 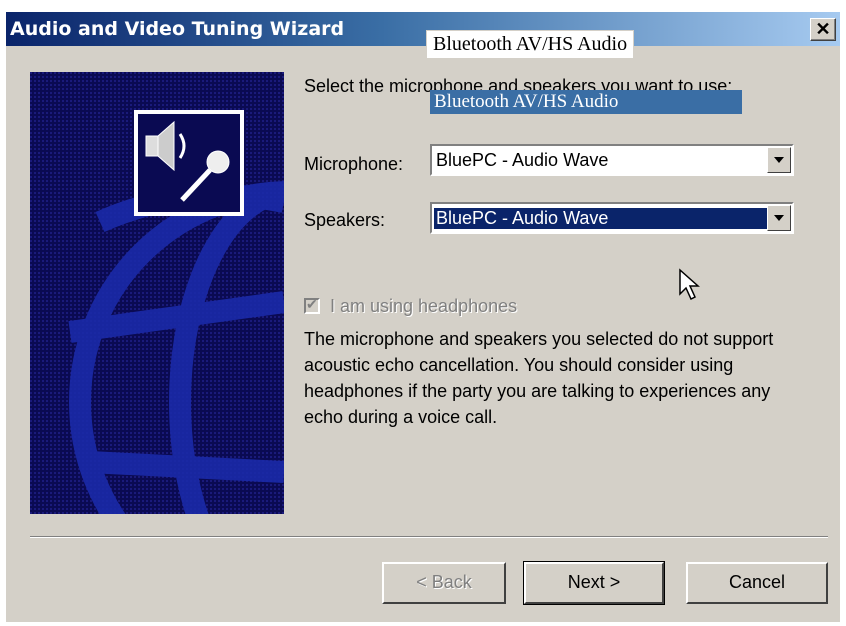 What do you see at coordinates (612, 160) in the screenshot?
I see `microphone-select: BluePC - Audio Wave` at bounding box center [612, 160].